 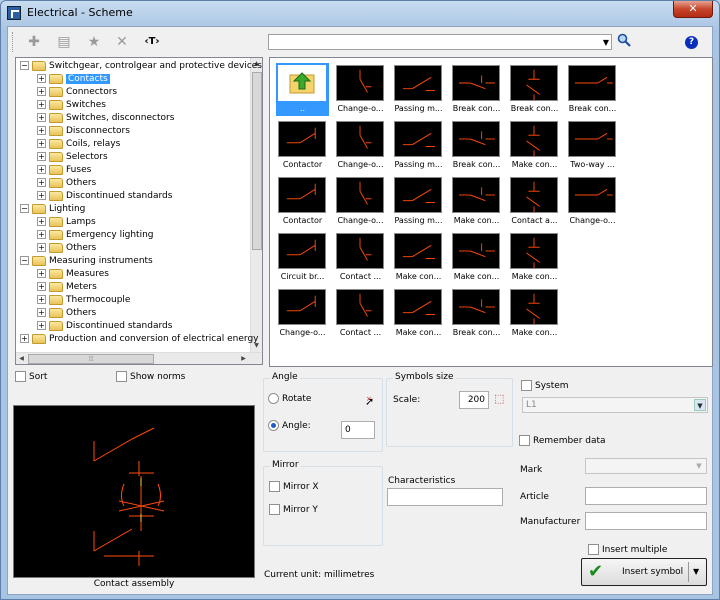 What do you see at coordinates (94, 42) in the screenshot?
I see `favorite-star-icon: ★` at bounding box center [94, 42].